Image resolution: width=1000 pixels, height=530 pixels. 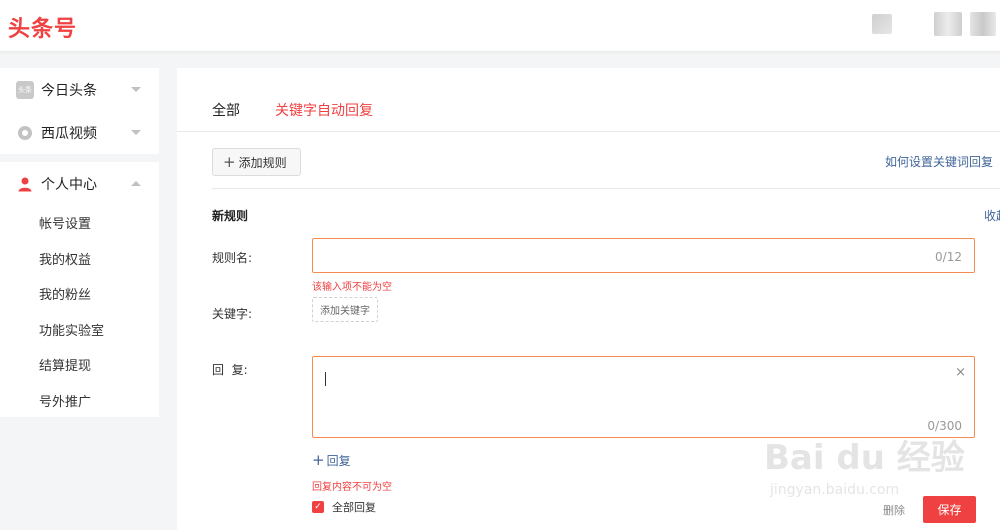 What do you see at coordinates (69, 90) in the screenshot?
I see `sidebar-item-label: 今日头条` at bounding box center [69, 90].